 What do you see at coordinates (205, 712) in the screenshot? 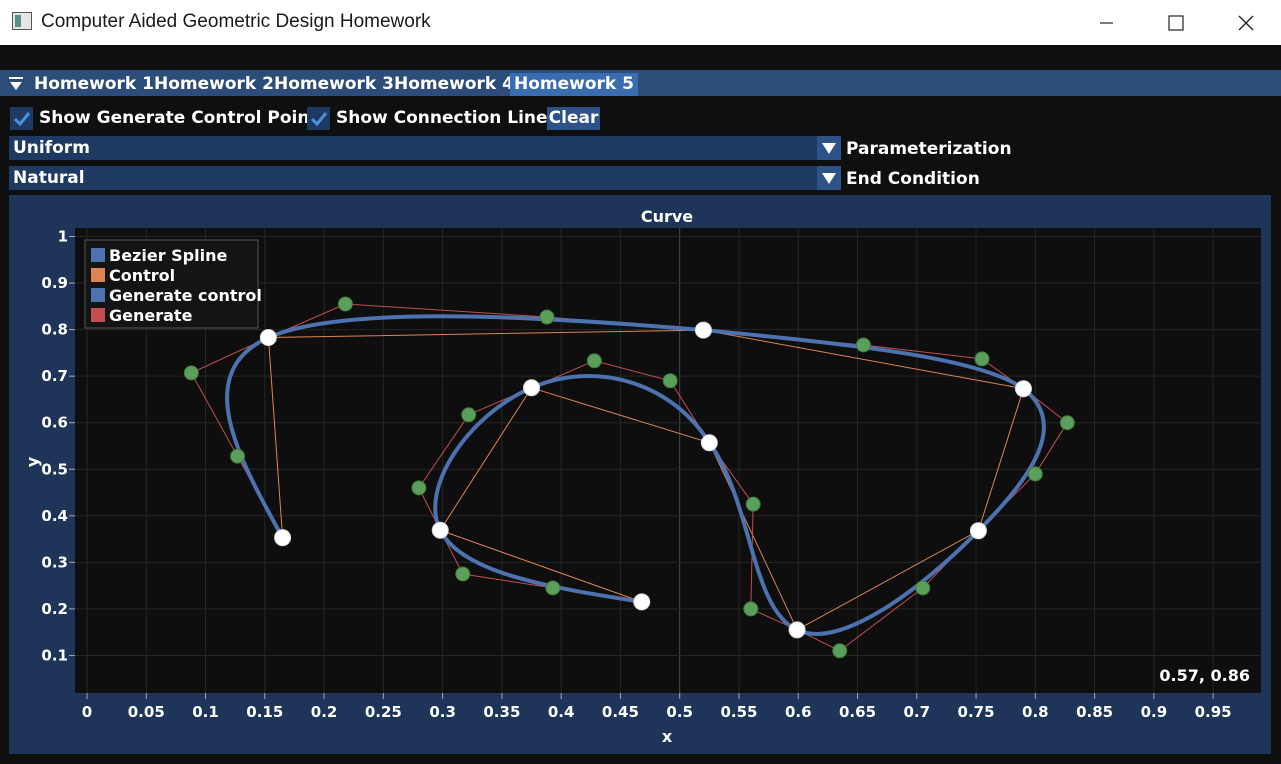
I see `x-tick-label: 0.1` at bounding box center [205, 712].